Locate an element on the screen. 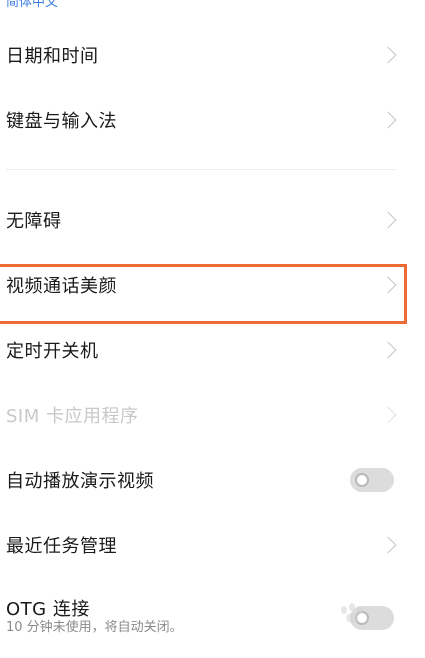 Image resolution: width=425 pixels, height=658 pixels. settings-item-otg: OTG 连接 10 分钟未使用，将自动关闭。 is located at coordinates (205, 618).